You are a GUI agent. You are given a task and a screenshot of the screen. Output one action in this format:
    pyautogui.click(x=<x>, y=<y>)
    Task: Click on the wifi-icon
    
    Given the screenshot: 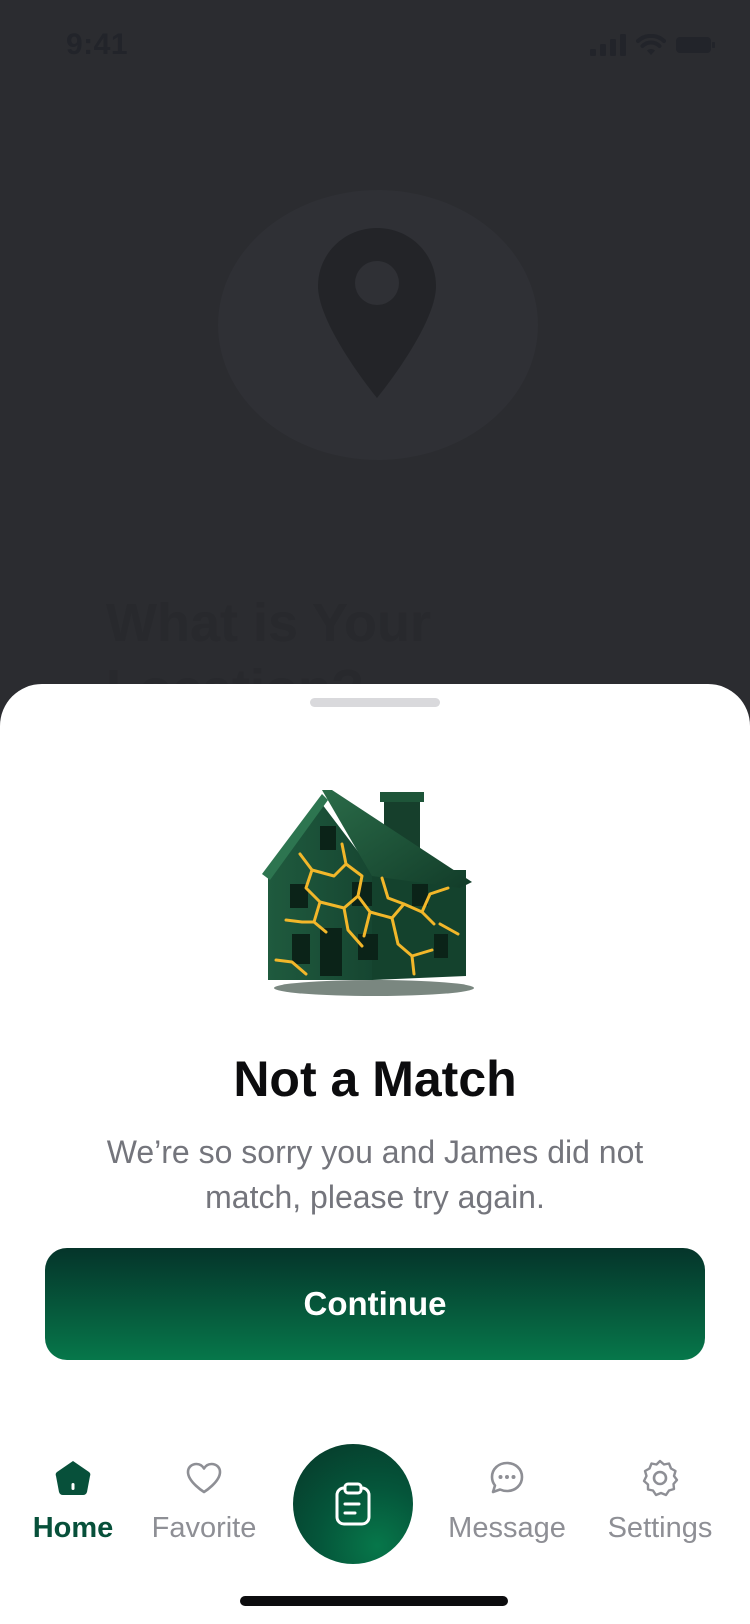 What is the action you would take?
    pyautogui.click(x=651, y=44)
    